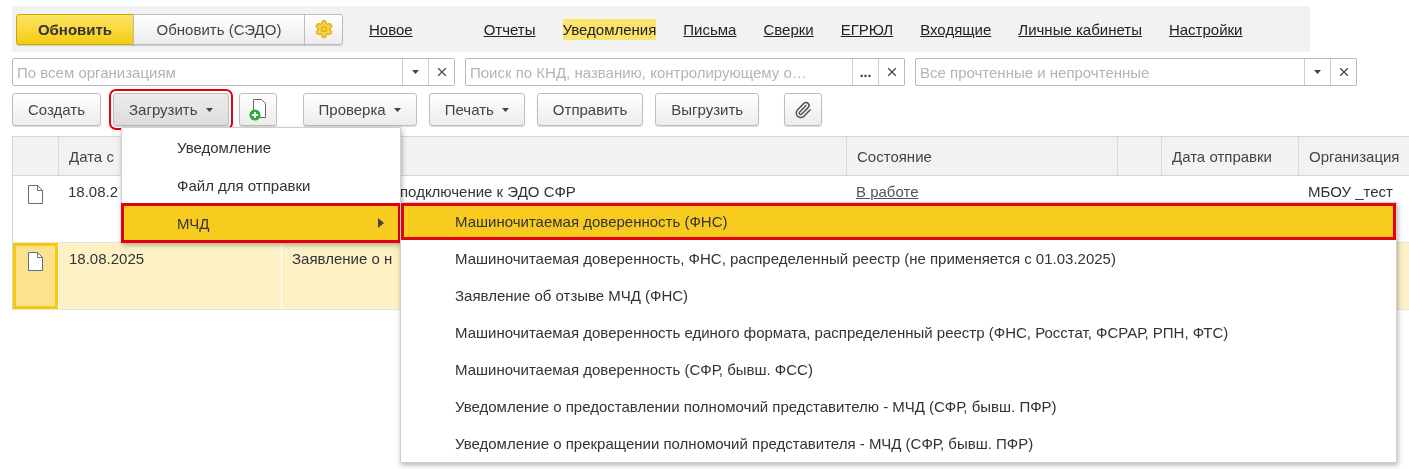 Image resolution: width=1409 pixels, height=469 pixels. What do you see at coordinates (391, 29) in the screenshot?
I see `nav-link: Новое` at bounding box center [391, 29].